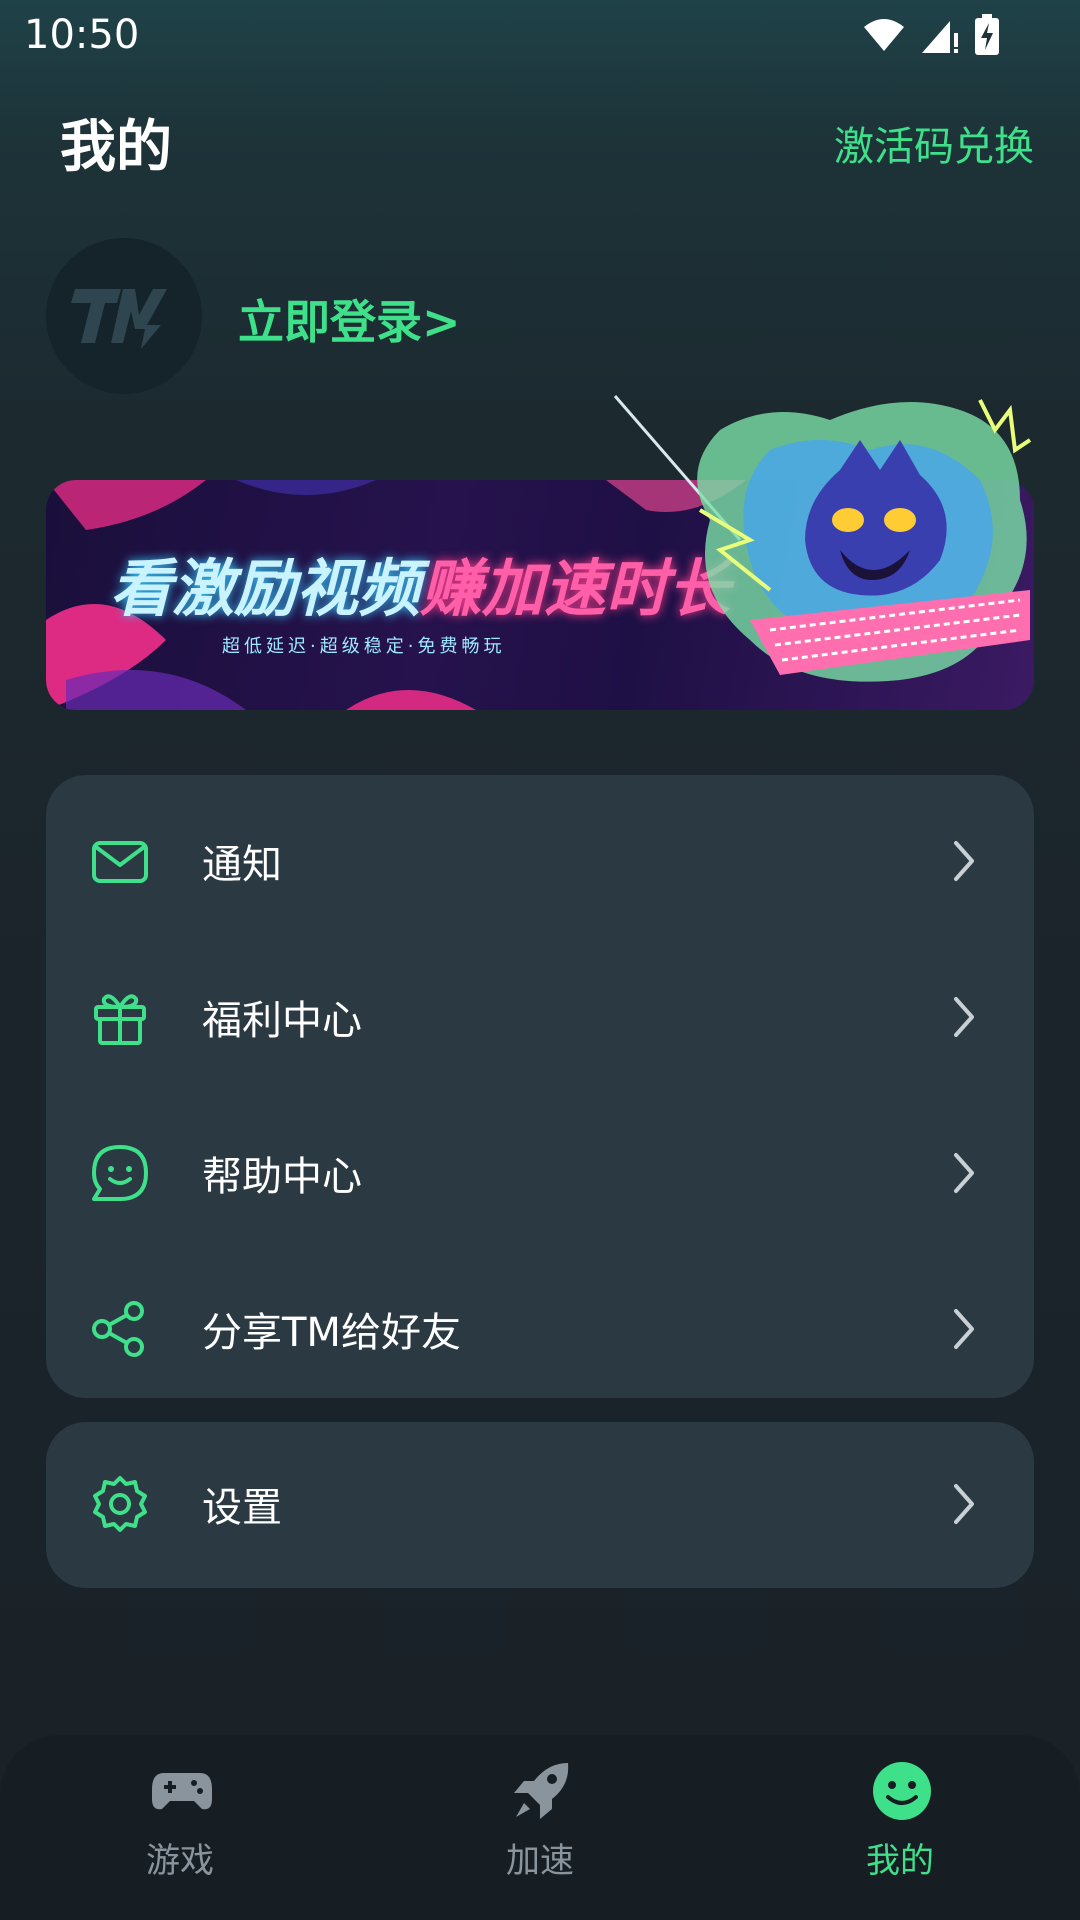 Image resolution: width=1080 pixels, height=1920 pixels. What do you see at coordinates (265, 588) in the screenshot?
I see `banner-title-part1: 看激励视频` at bounding box center [265, 588].